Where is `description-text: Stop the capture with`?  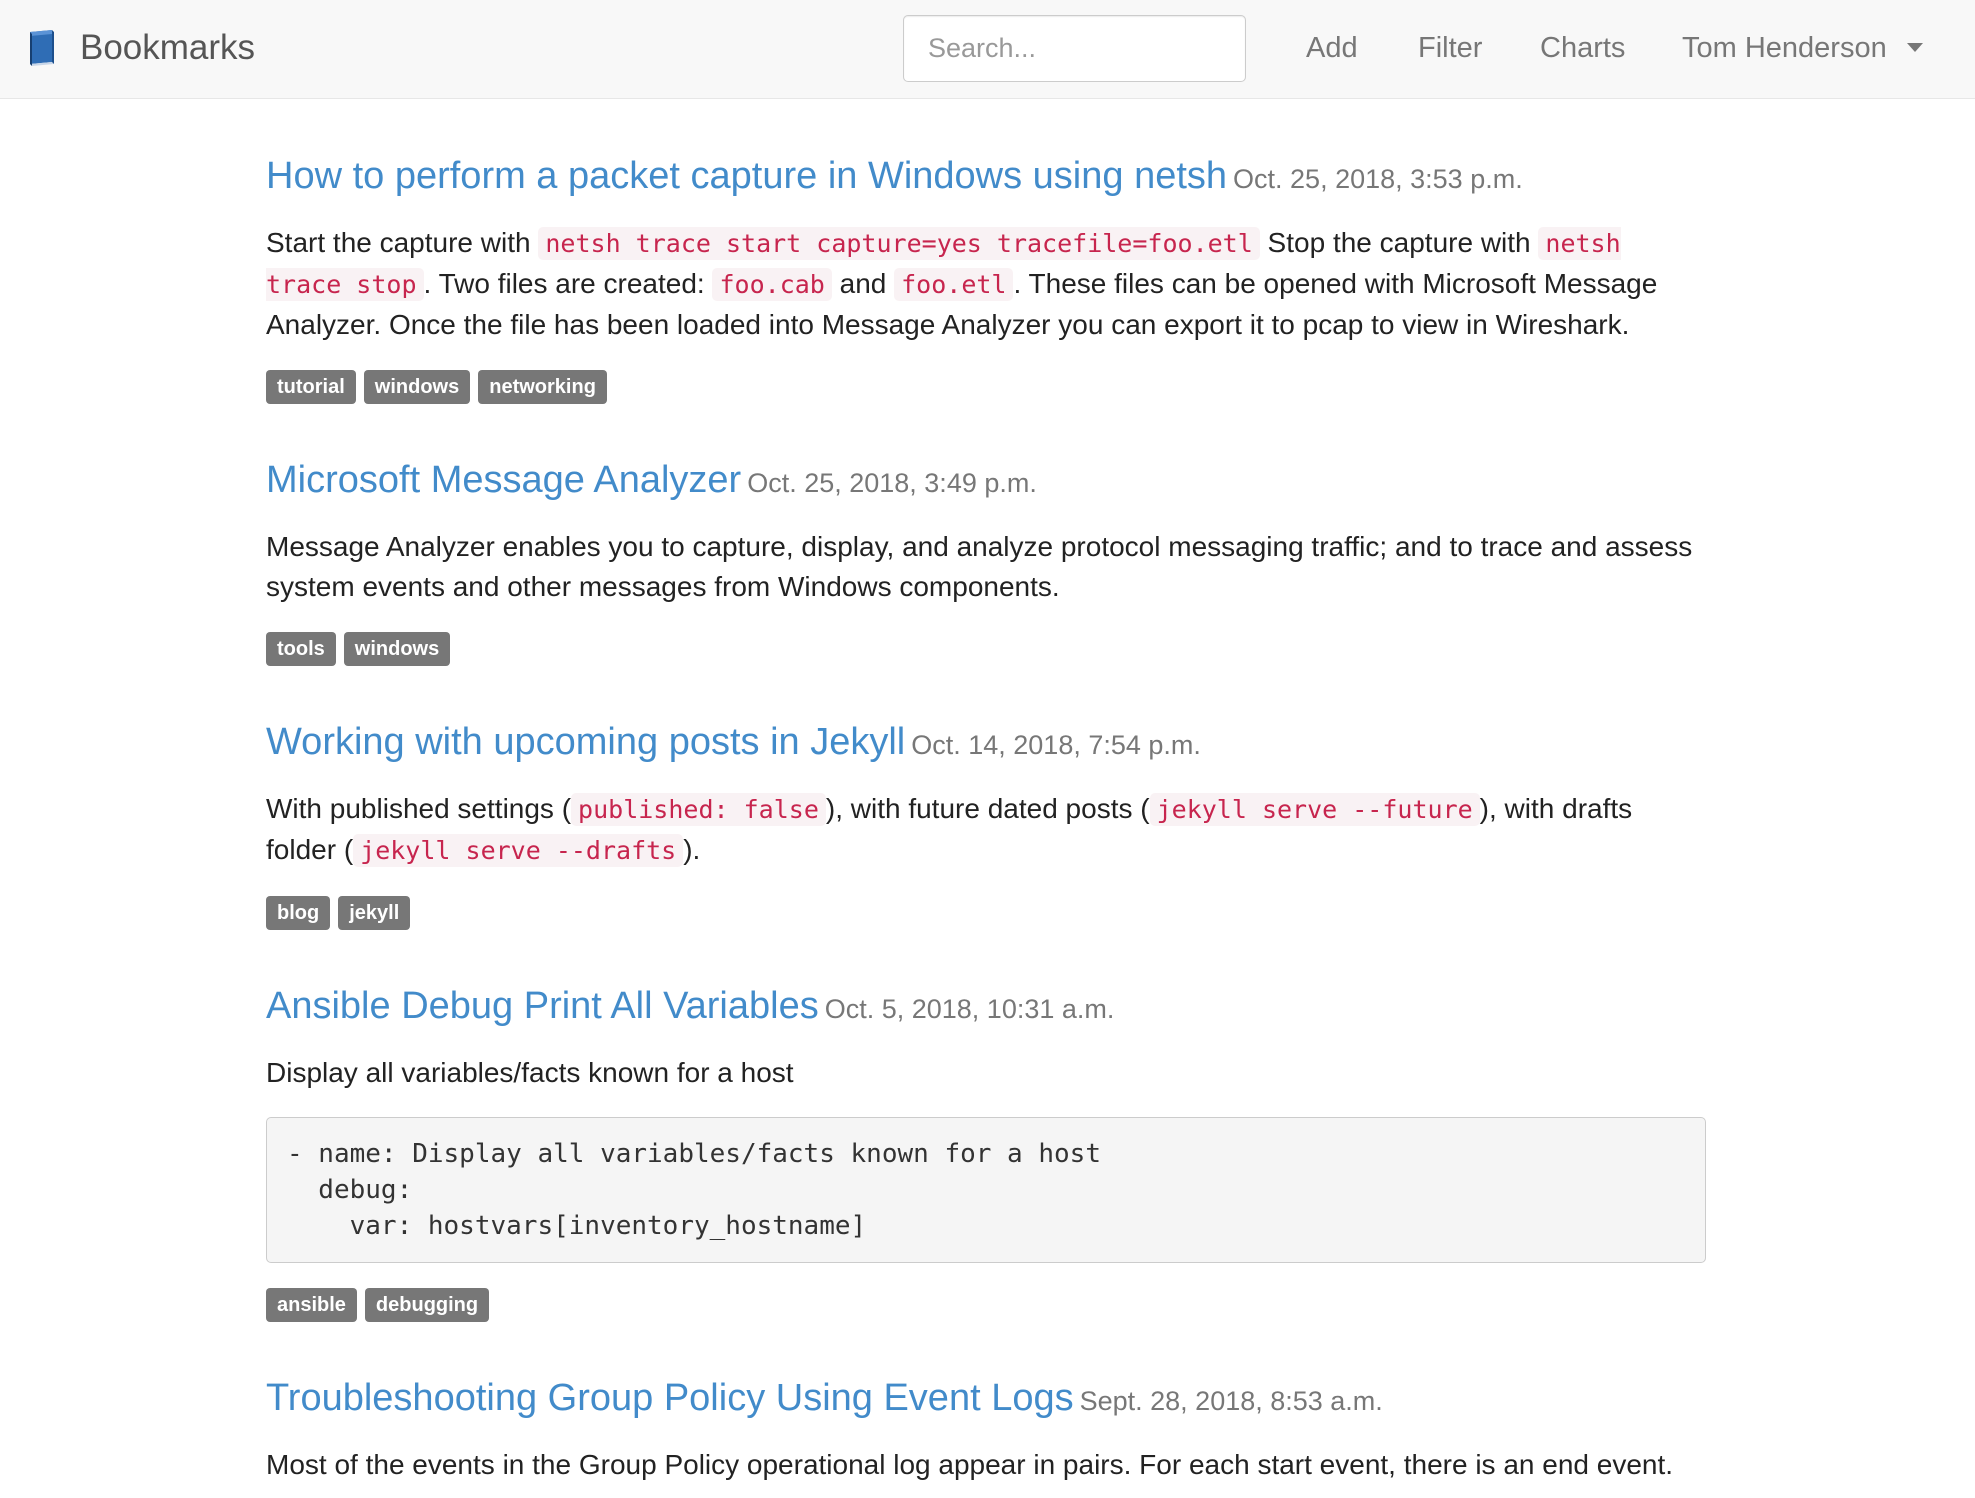
description-text: Stop the capture with is located at coordinates (1399, 242).